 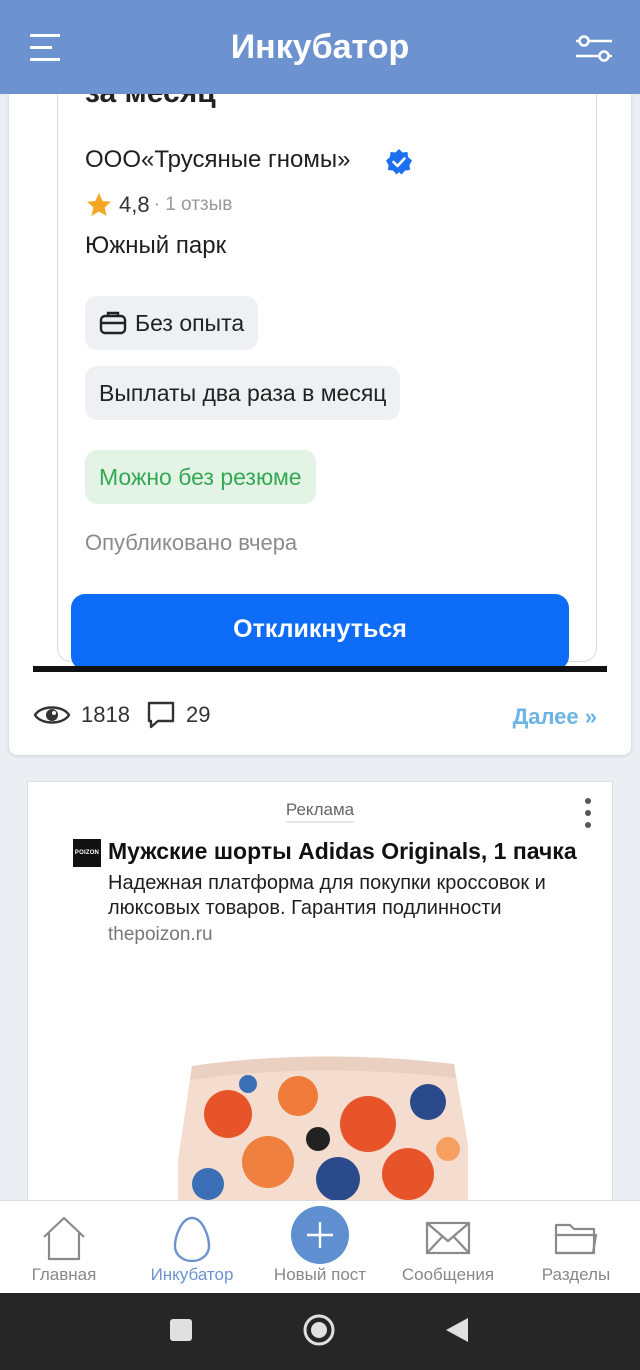 What do you see at coordinates (555, 717) in the screenshot?
I see `read-more-link: Далее »` at bounding box center [555, 717].